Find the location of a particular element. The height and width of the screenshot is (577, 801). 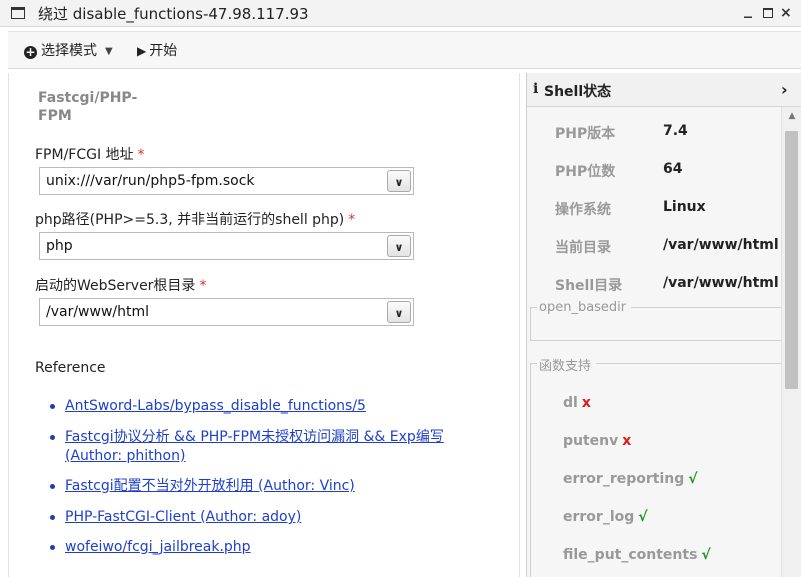

webroot-dropdown-button: ∨ is located at coordinates (399, 312).